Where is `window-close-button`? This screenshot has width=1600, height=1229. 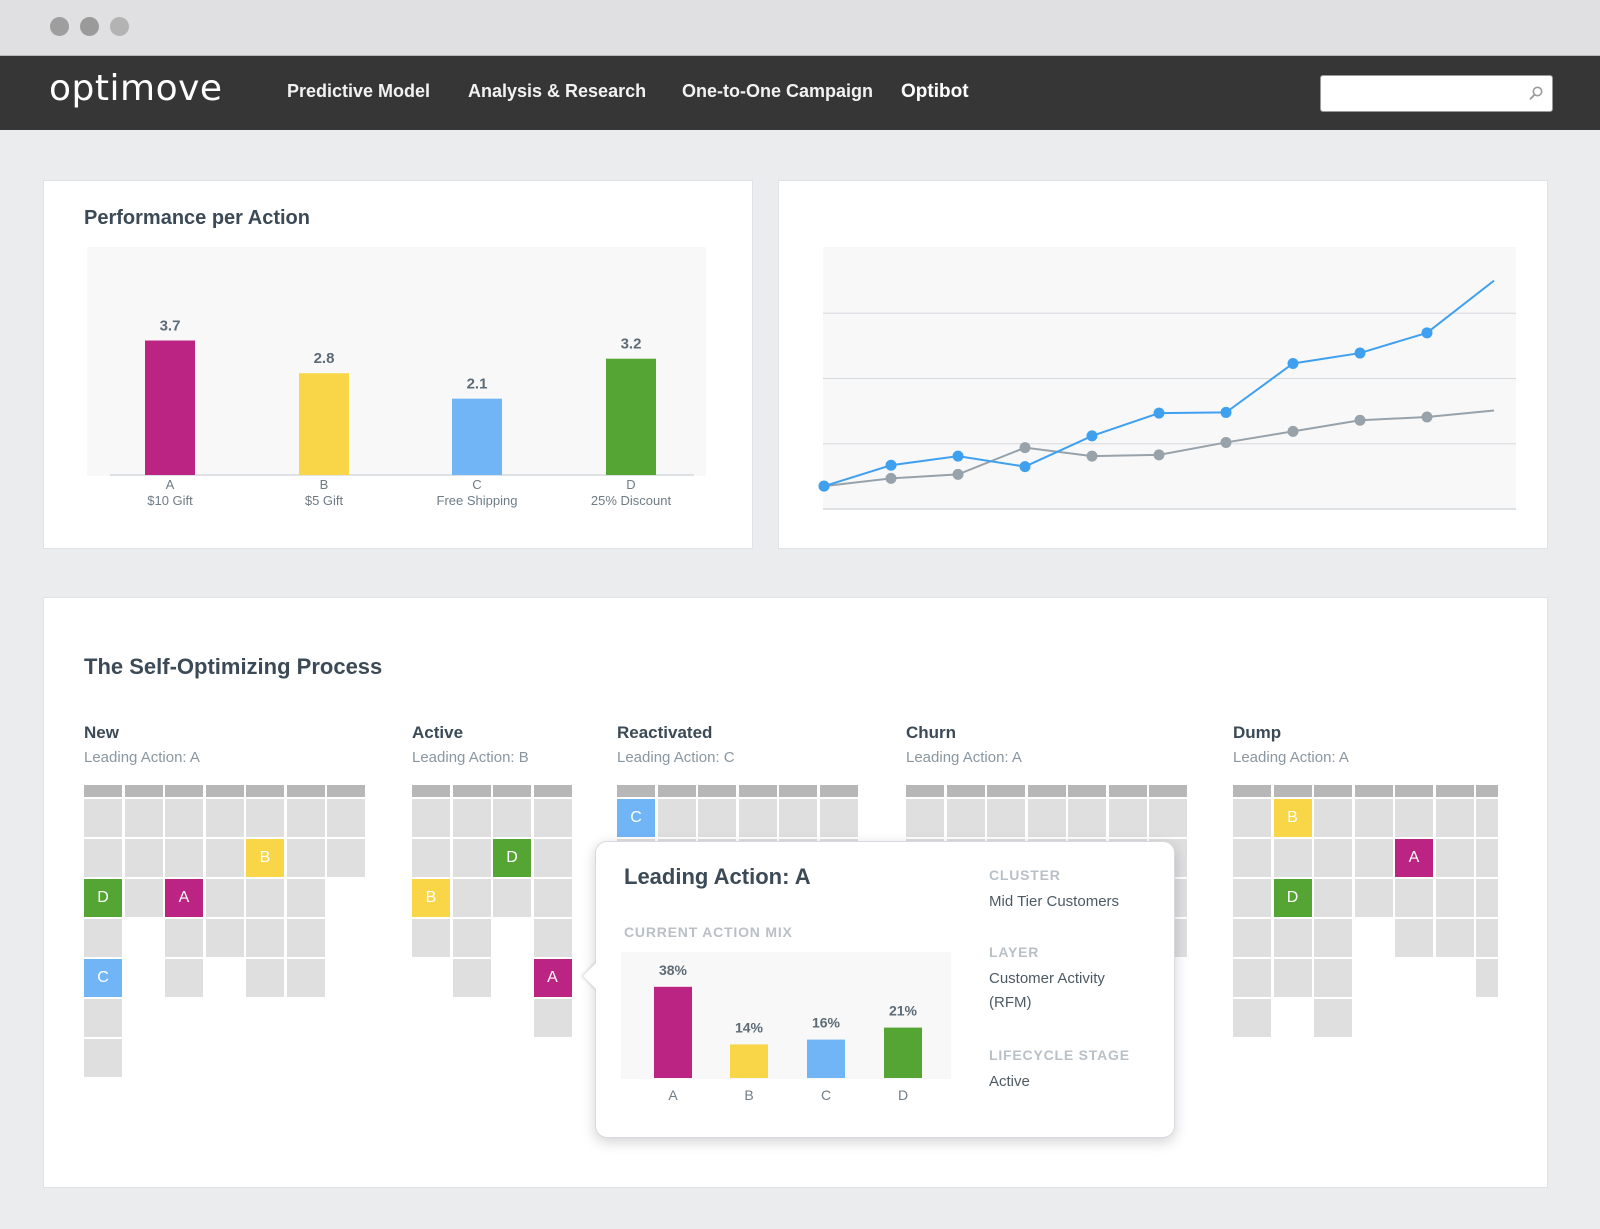 window-close-button is located at coordinates (59, 26).